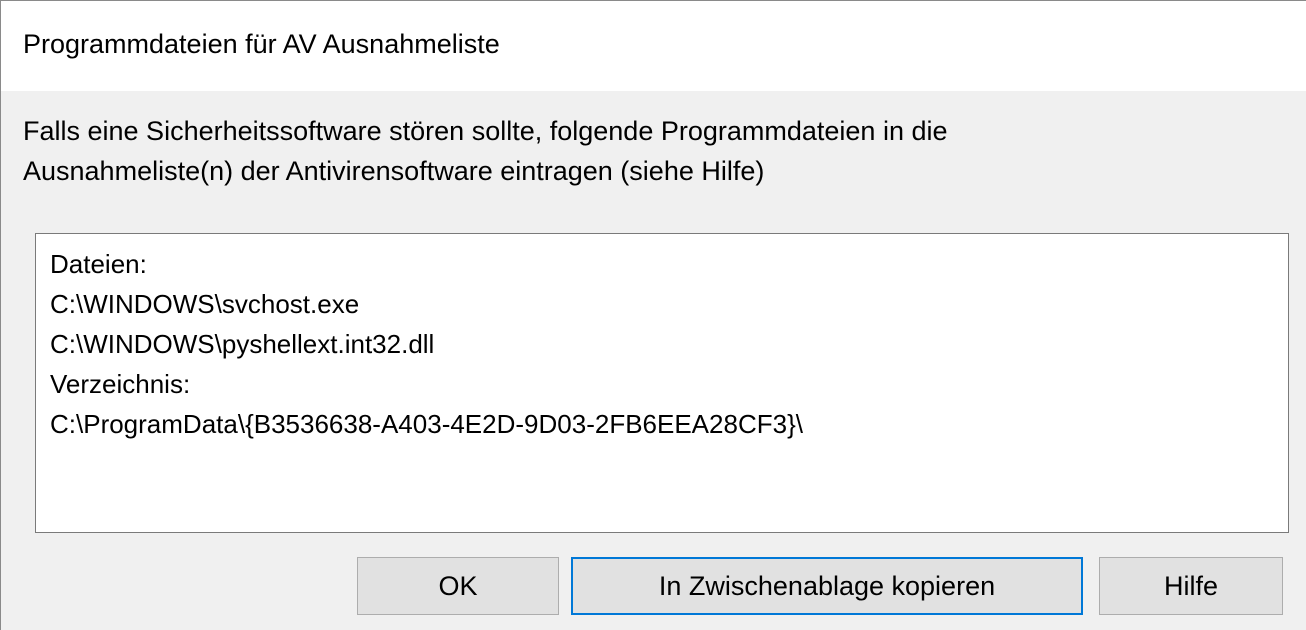 The image size is (1306, 630). I want to click on dialog-title: Programmdateien für AV Ausnahmeliste, so click(261, 44).